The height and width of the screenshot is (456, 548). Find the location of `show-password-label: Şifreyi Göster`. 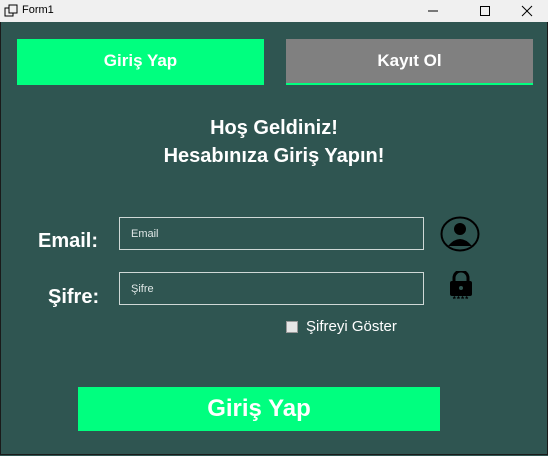

show-password-label: Şifreyi Göster is located at coordinates (351, 326).